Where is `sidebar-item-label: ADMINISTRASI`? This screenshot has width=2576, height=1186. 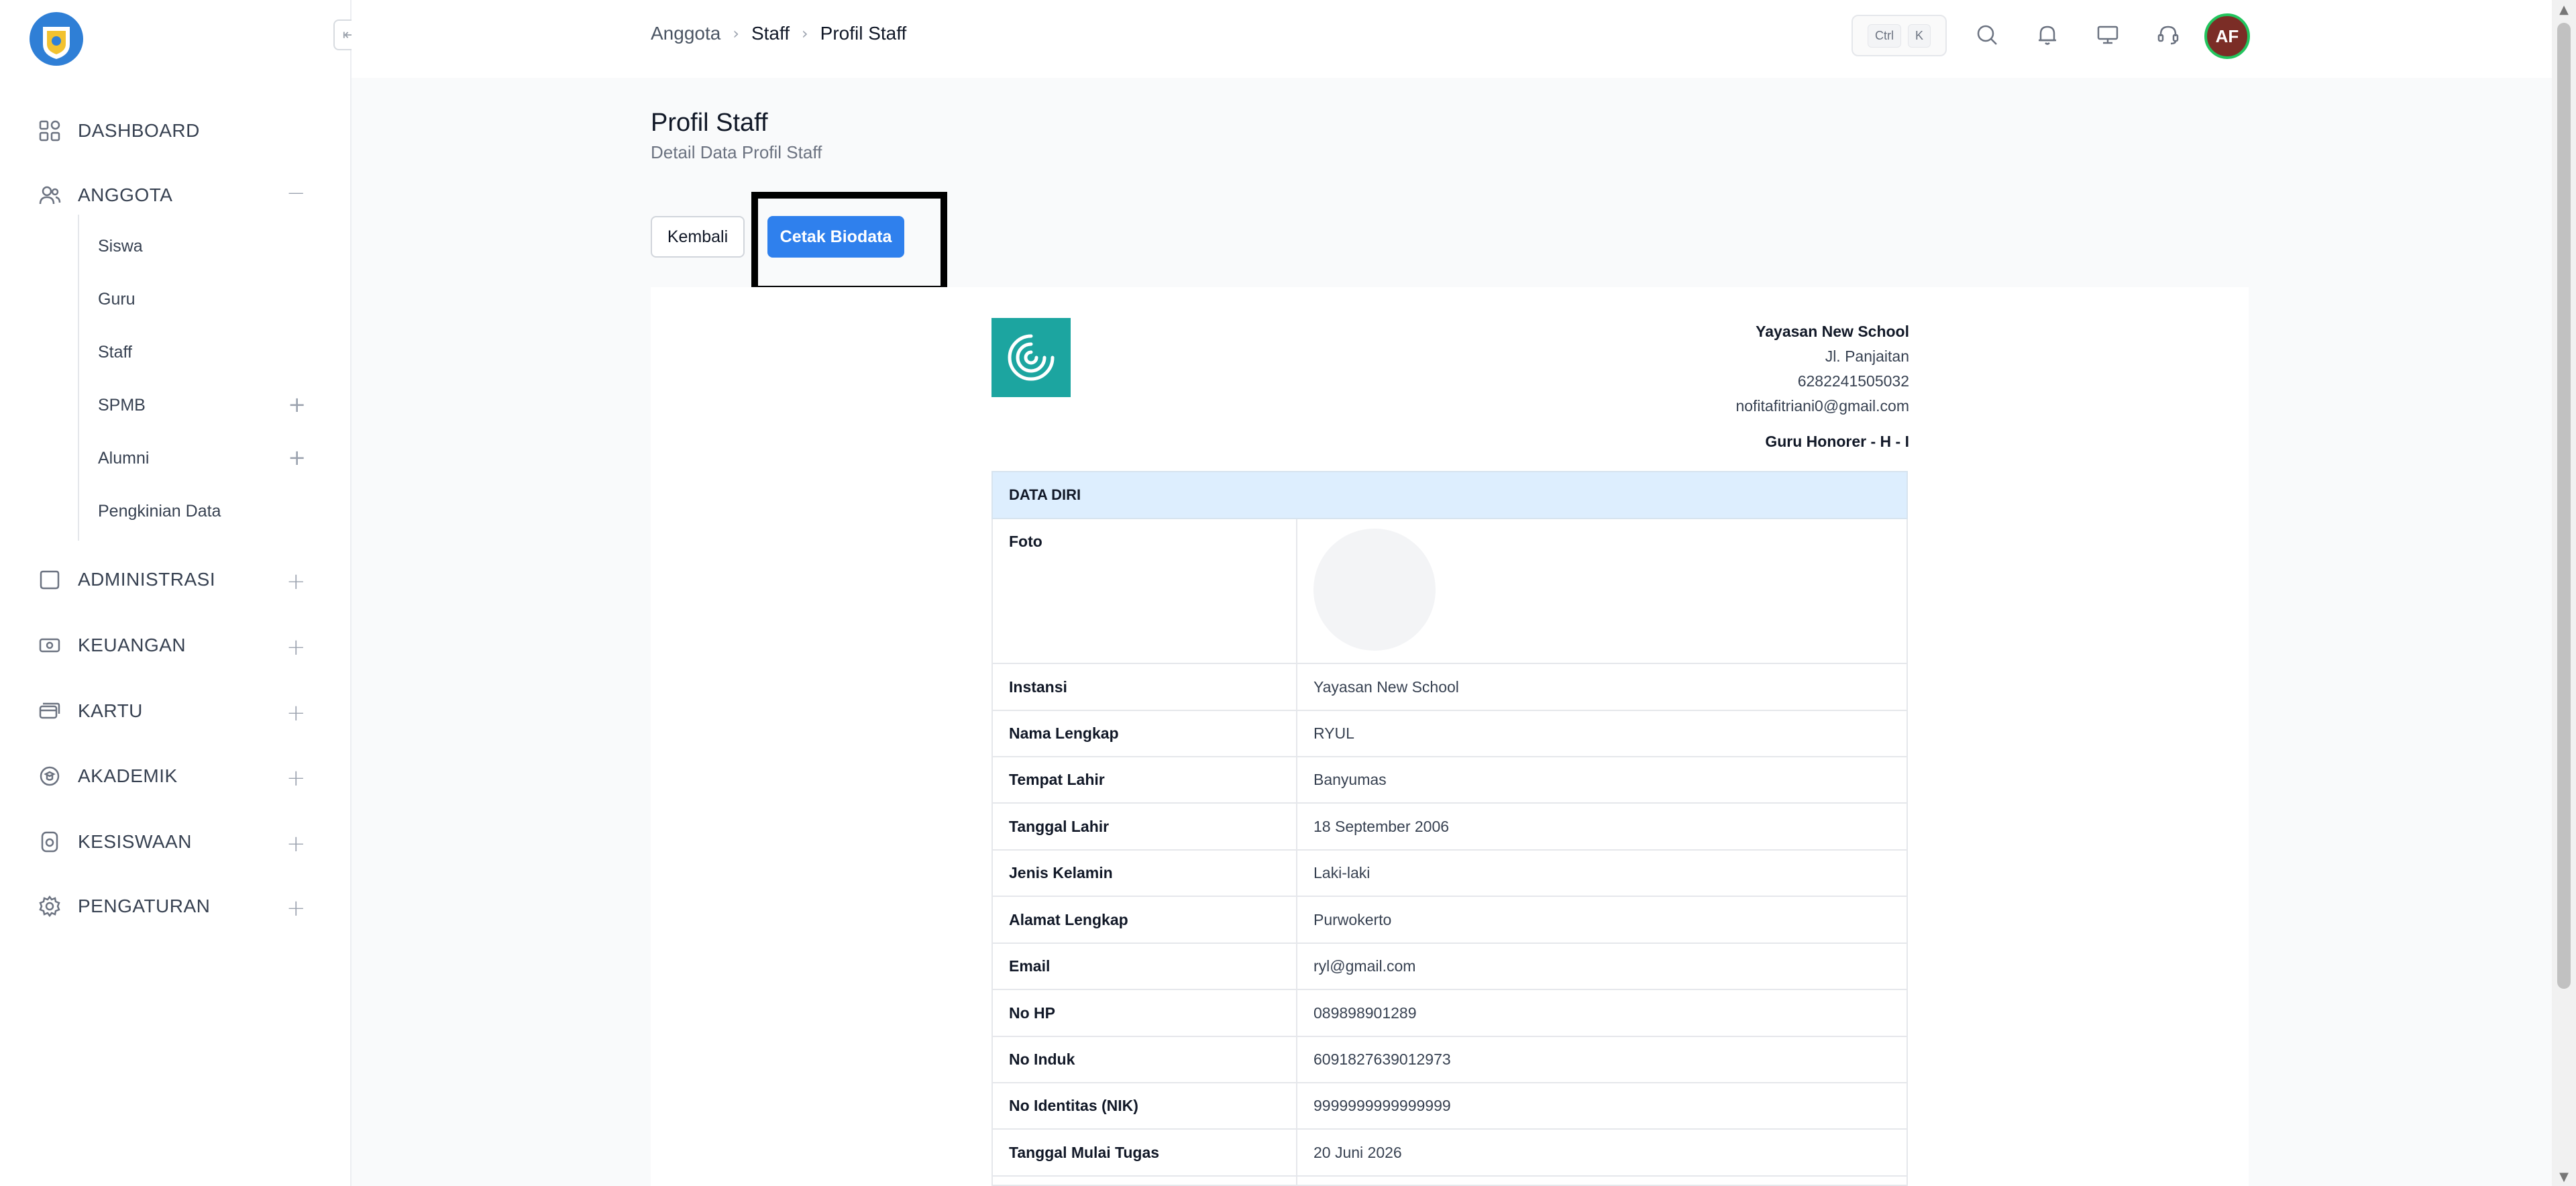 sidebar-item-label: ADMINISTRASI is located at coordinates (147, 579).